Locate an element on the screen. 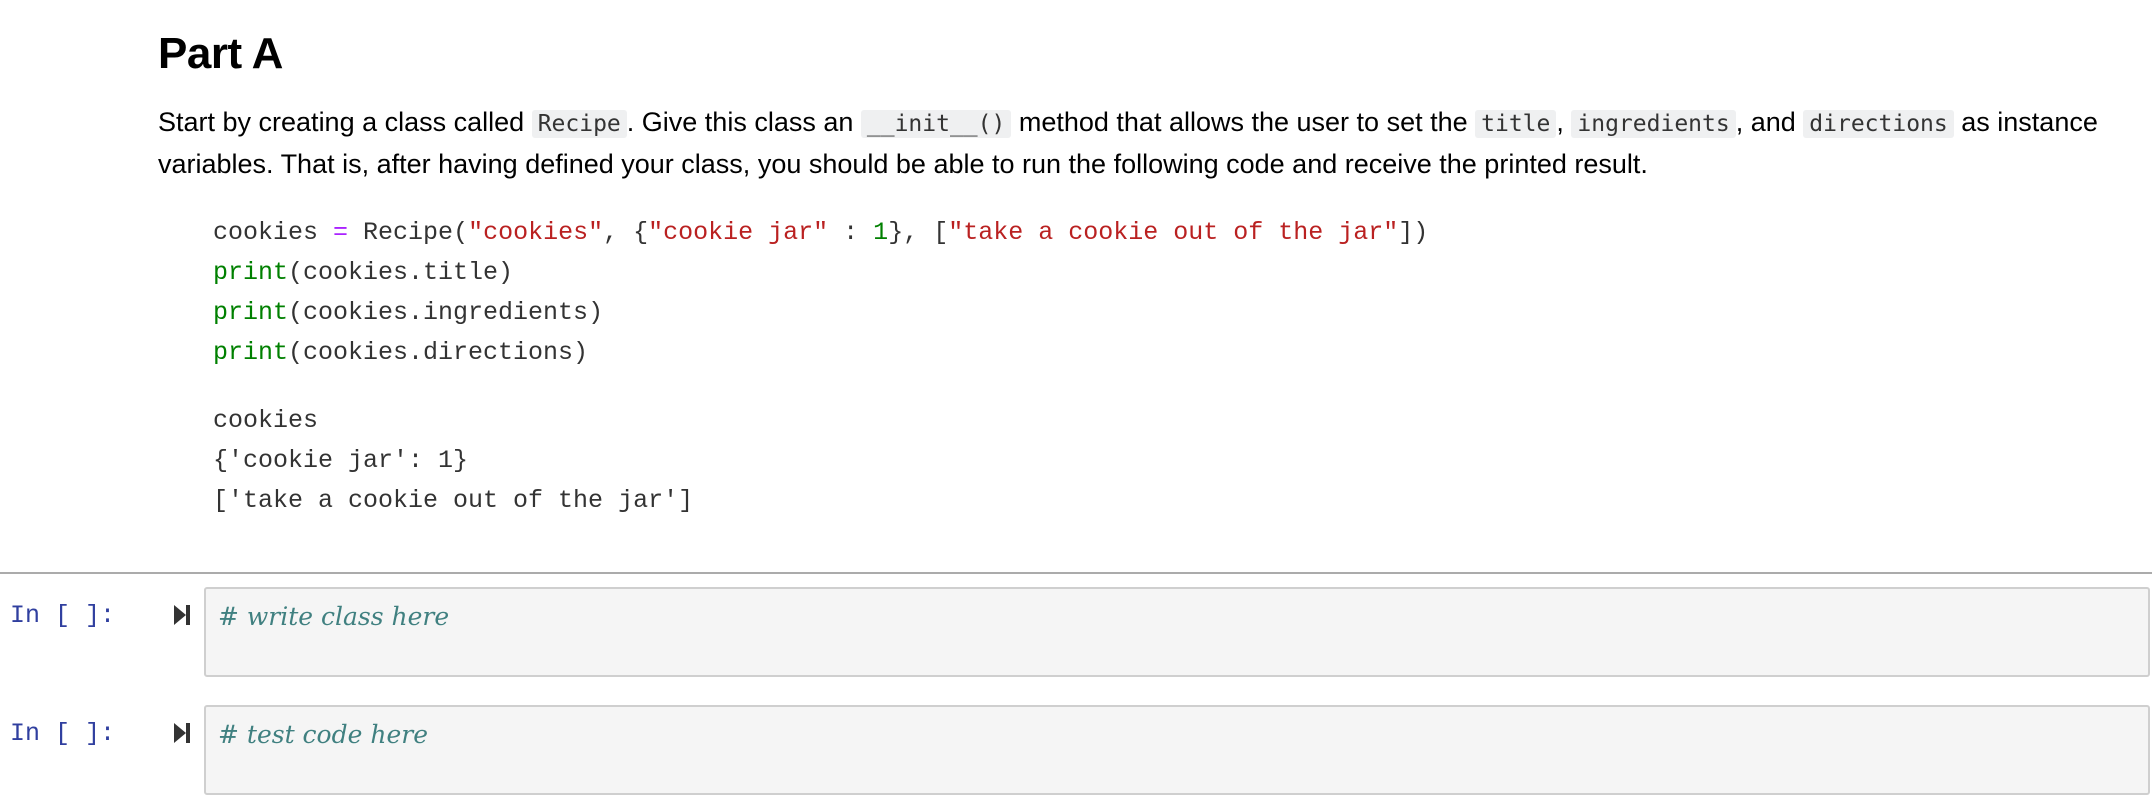 This screenshot has height=806, width=2152. code-cell: In [ ]: # test code here is located at coordinates (1076, 751).